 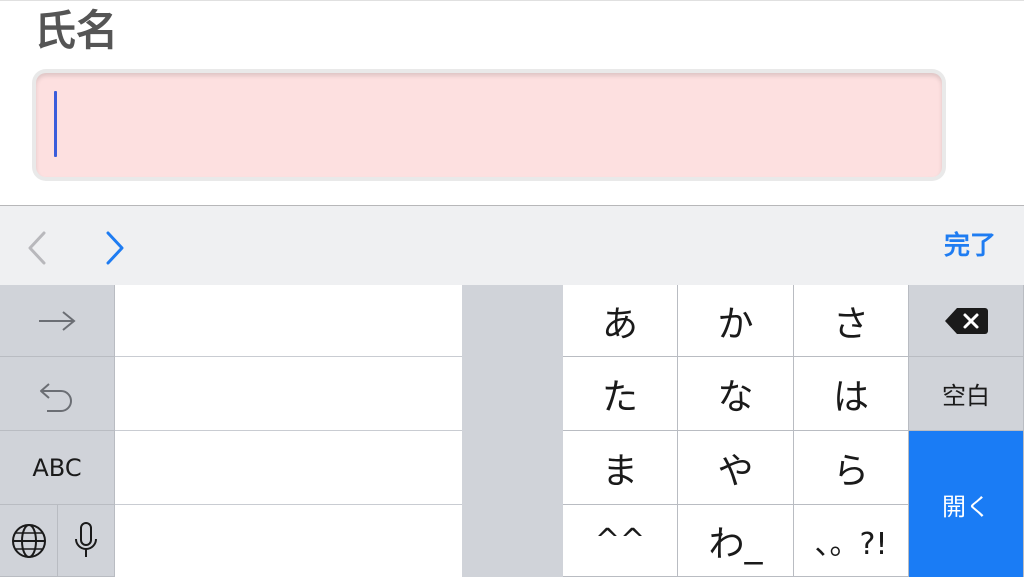 I want to click on dictation-key, so click(x=86, y=541).